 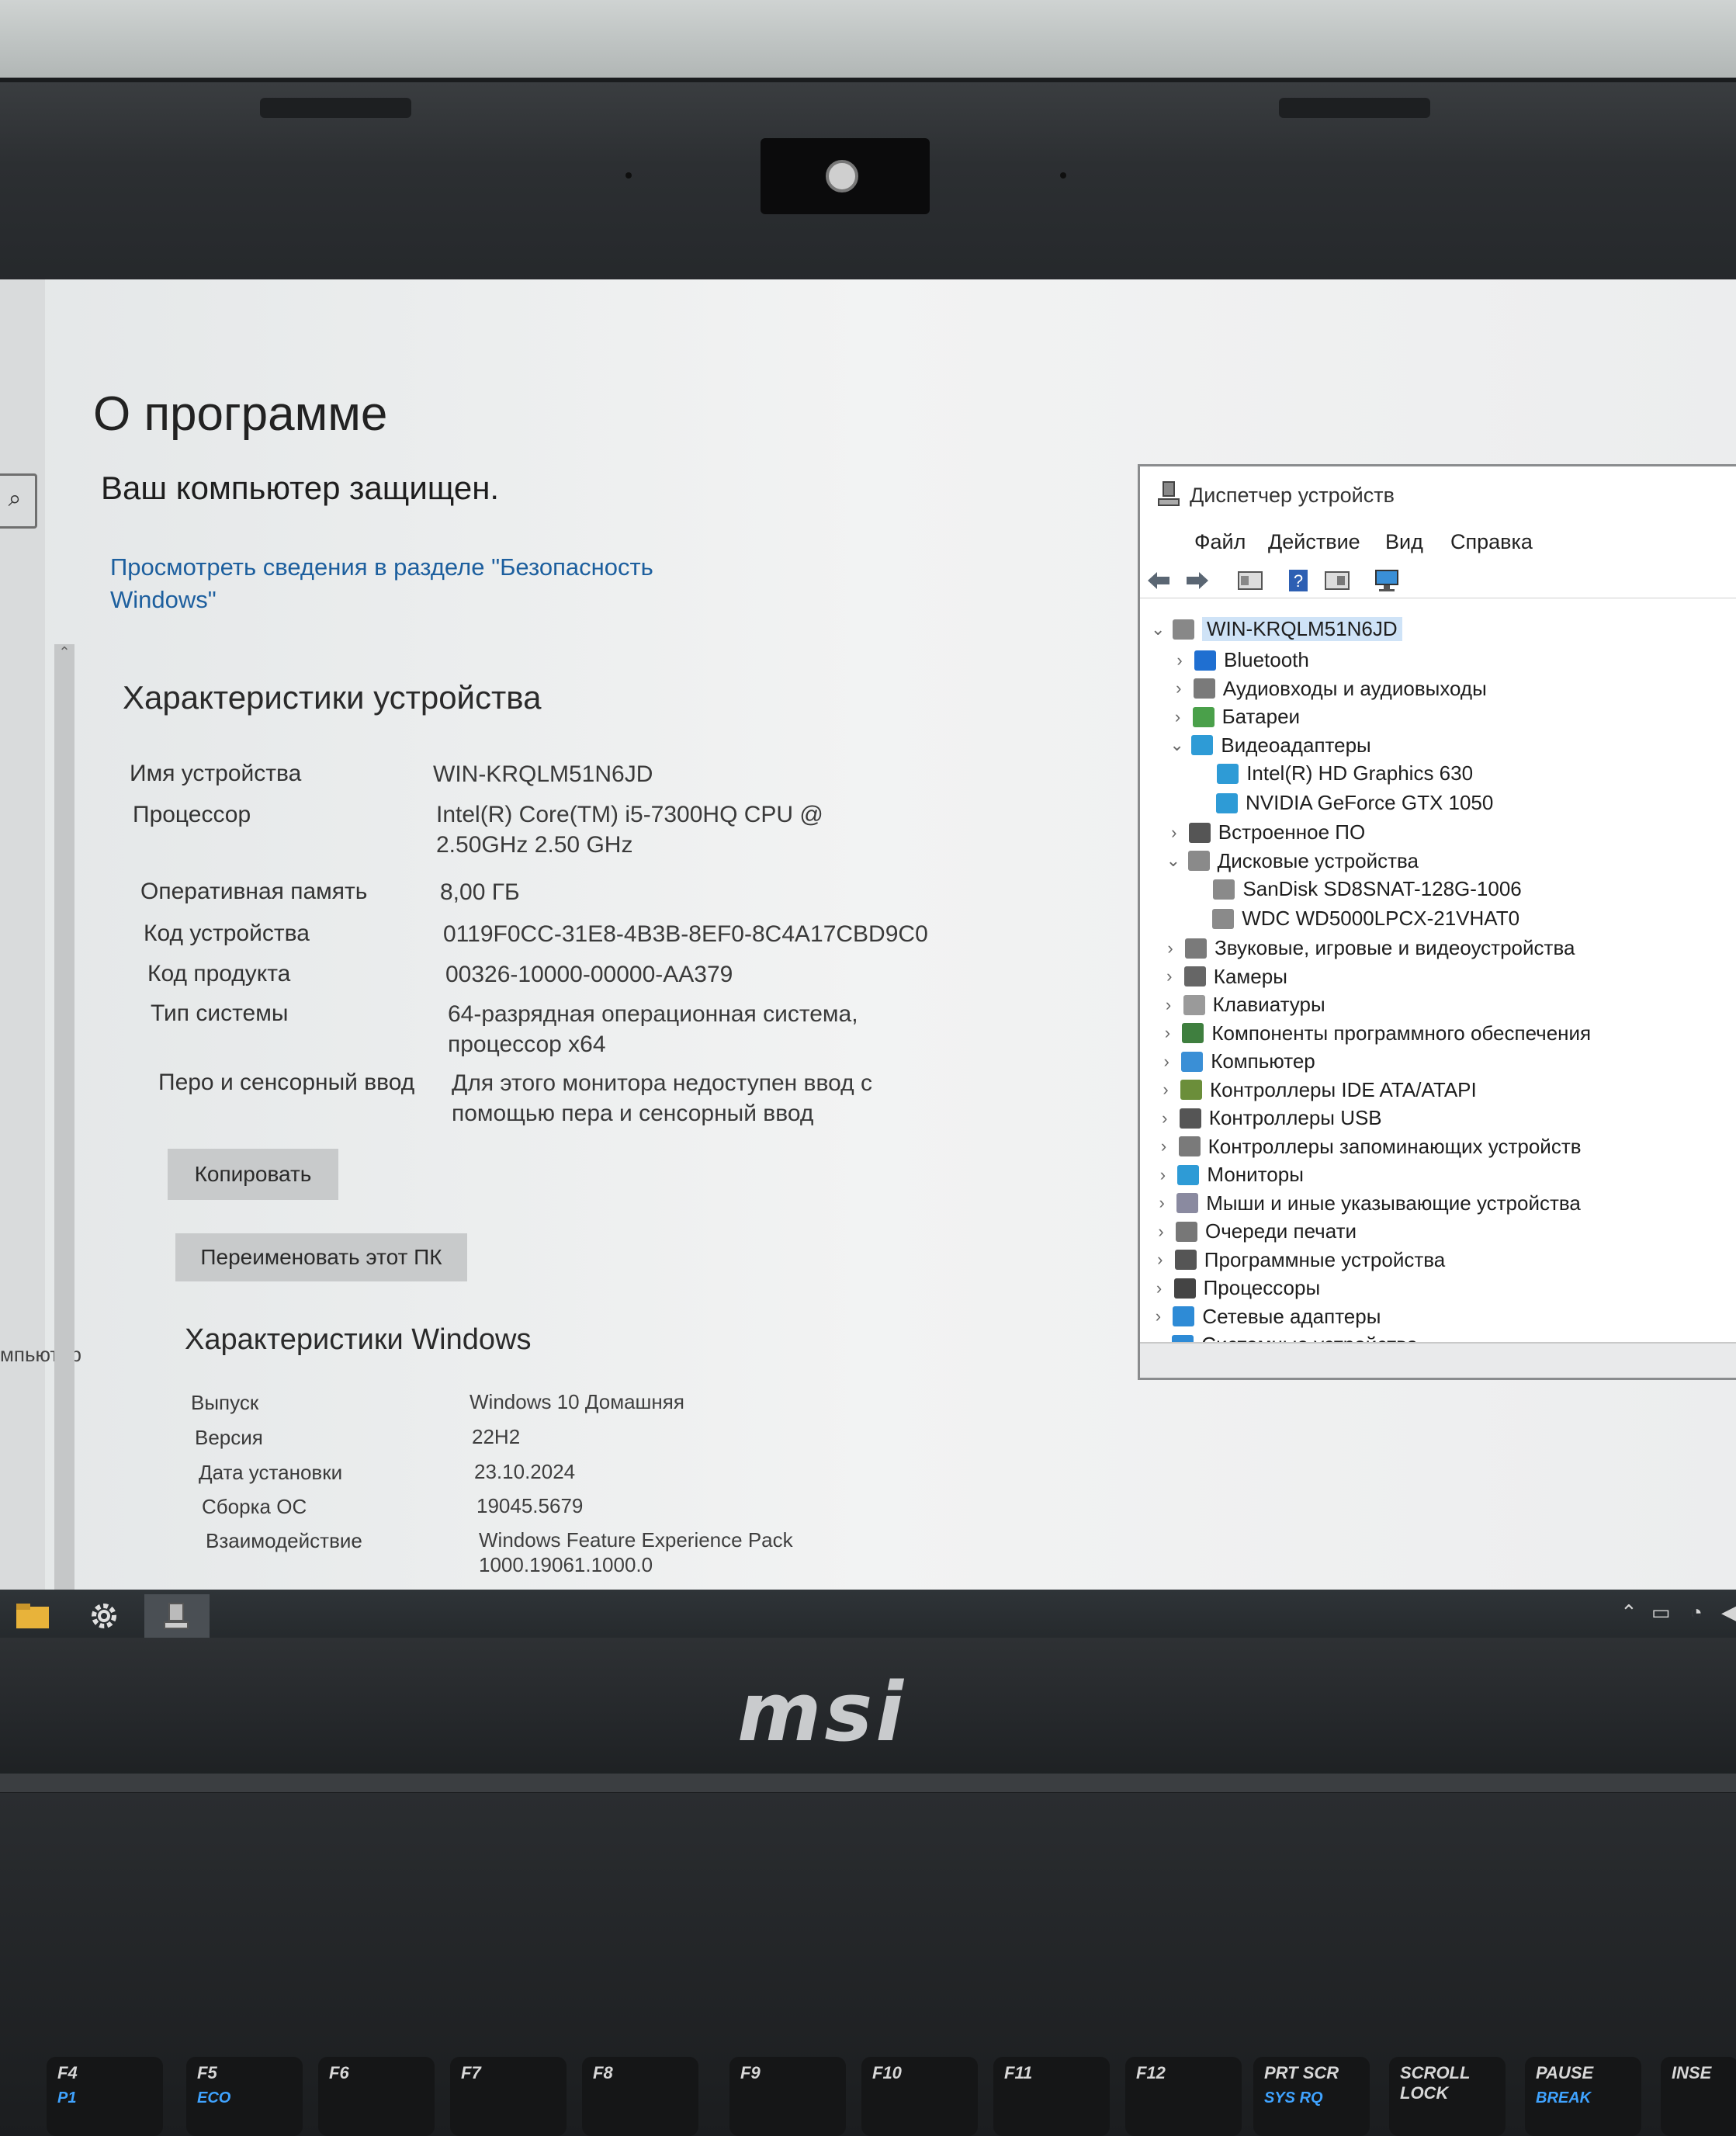 What do you see at coordinates (177, 1616) in the screenshot?
I see `device-manager-taskbar-icon` at bounding box center [177, 1616].